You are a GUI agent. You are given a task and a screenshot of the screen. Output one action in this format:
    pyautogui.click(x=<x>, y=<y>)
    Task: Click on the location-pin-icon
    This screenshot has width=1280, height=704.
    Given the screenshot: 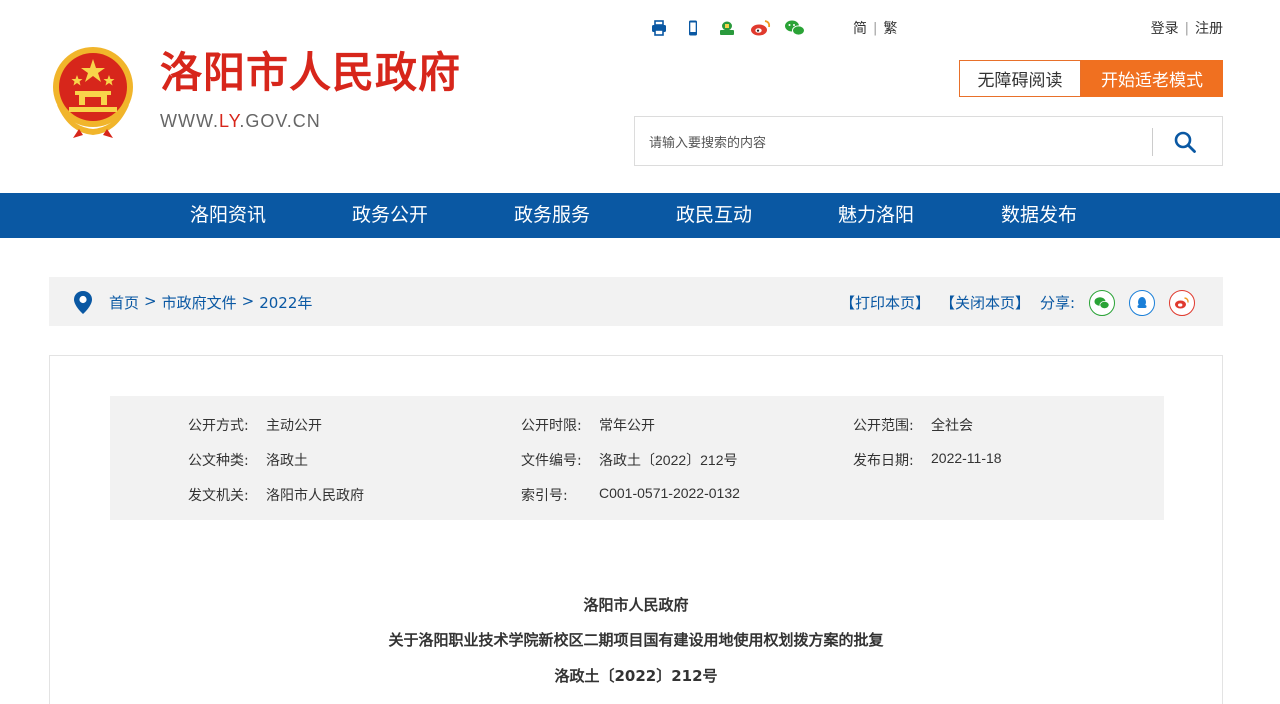 What is the action you would take?
    pyautogui.click(x=83, y=302)
    